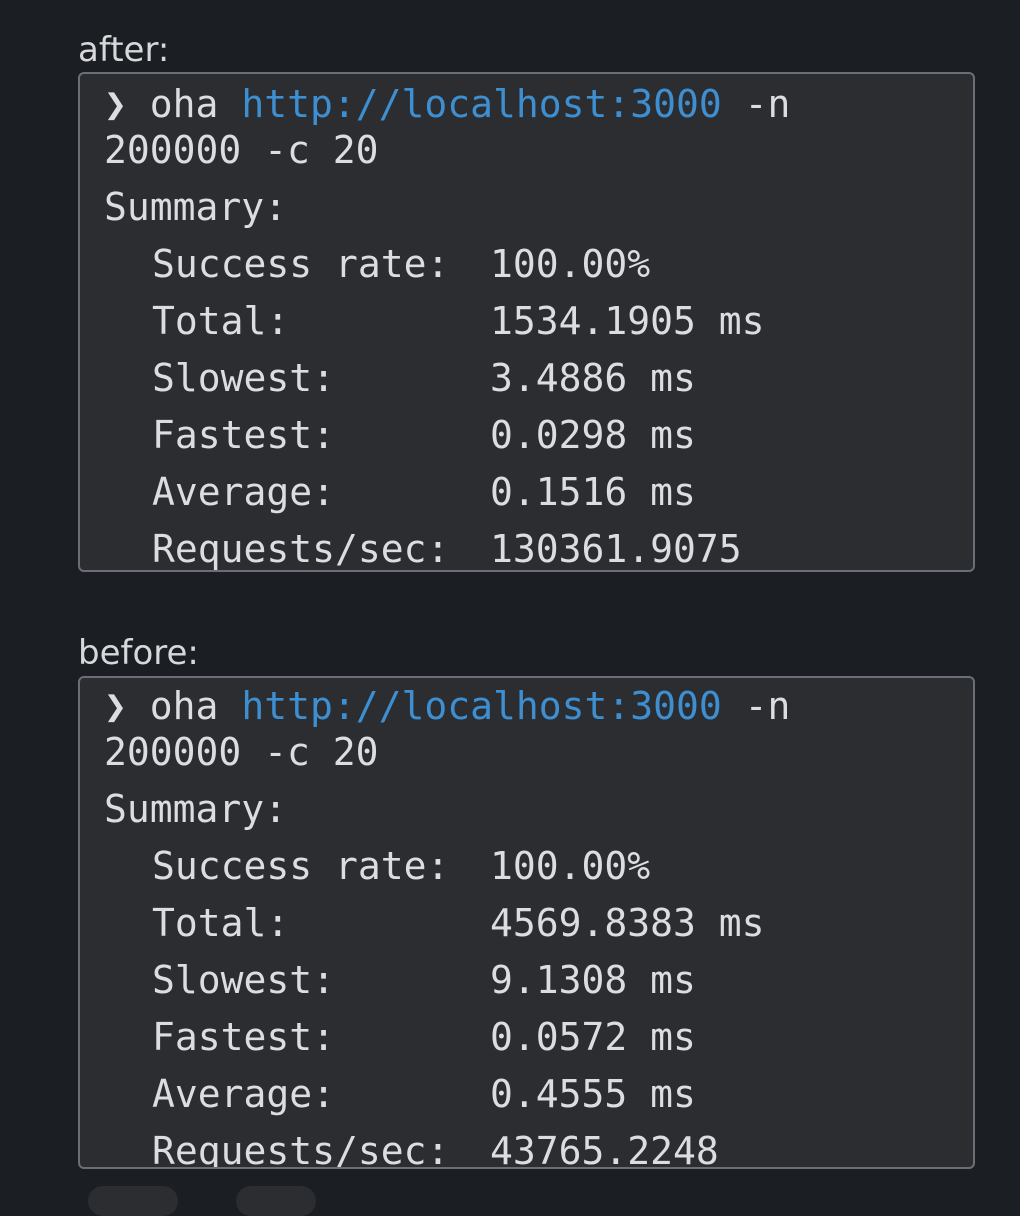 Image resolution: width=1020 pixels, height=1216 pixels. Describe the element at coordinates (627, 321) in the screenshot. I see `row-value-total: 1534.1905 ms` at that location.